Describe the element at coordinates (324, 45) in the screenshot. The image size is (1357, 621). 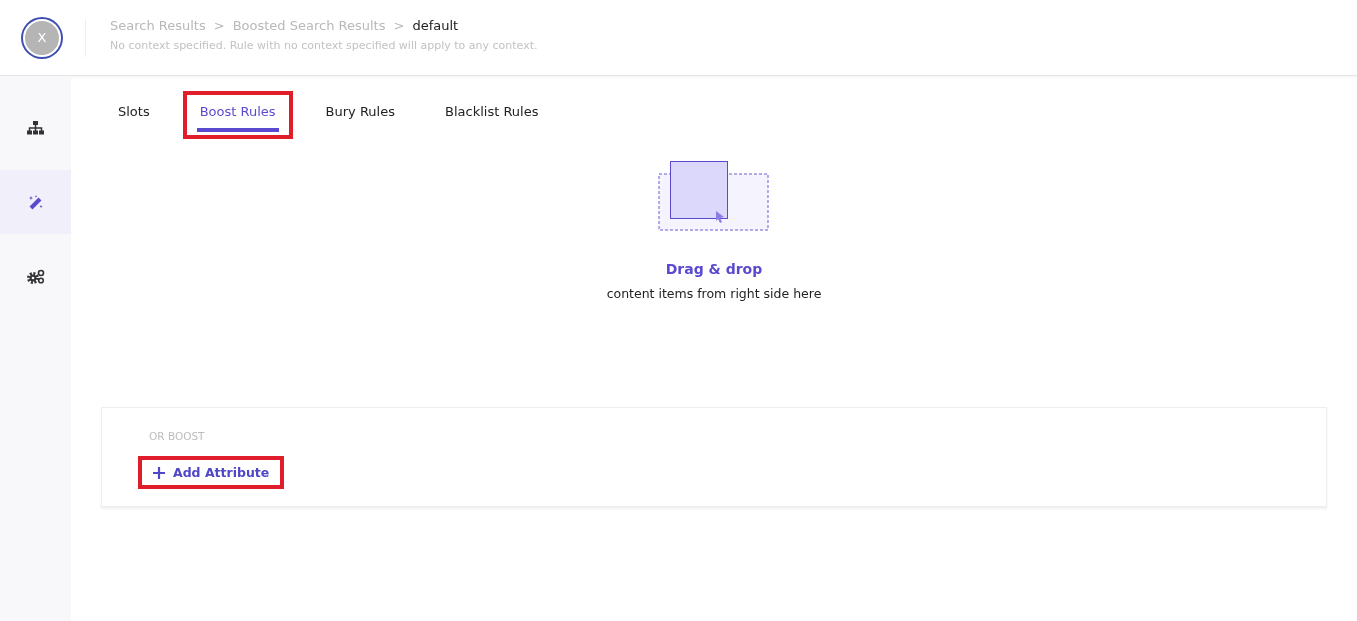
I see `context-note: No context specified. Rule with no context specified will apply to any context.` at that location.